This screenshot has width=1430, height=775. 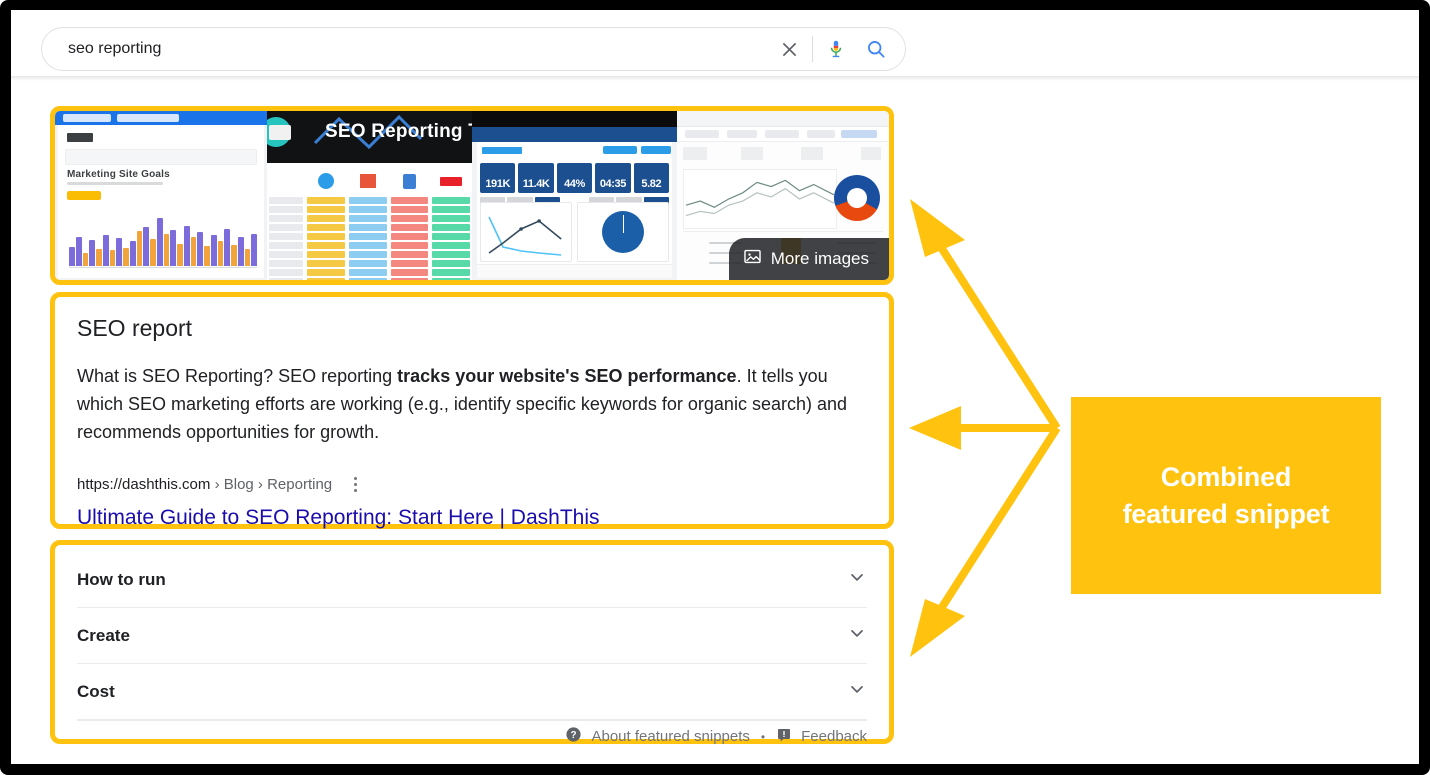 I want to click on feedback-flag-icon, so click(x=784, y=737).